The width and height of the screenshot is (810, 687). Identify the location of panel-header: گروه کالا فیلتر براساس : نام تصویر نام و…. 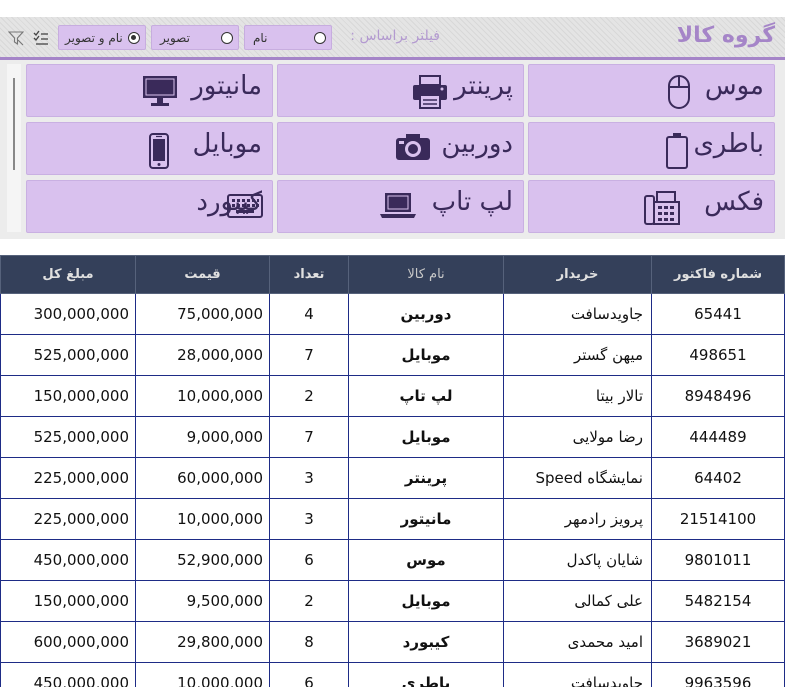
(392, 37).